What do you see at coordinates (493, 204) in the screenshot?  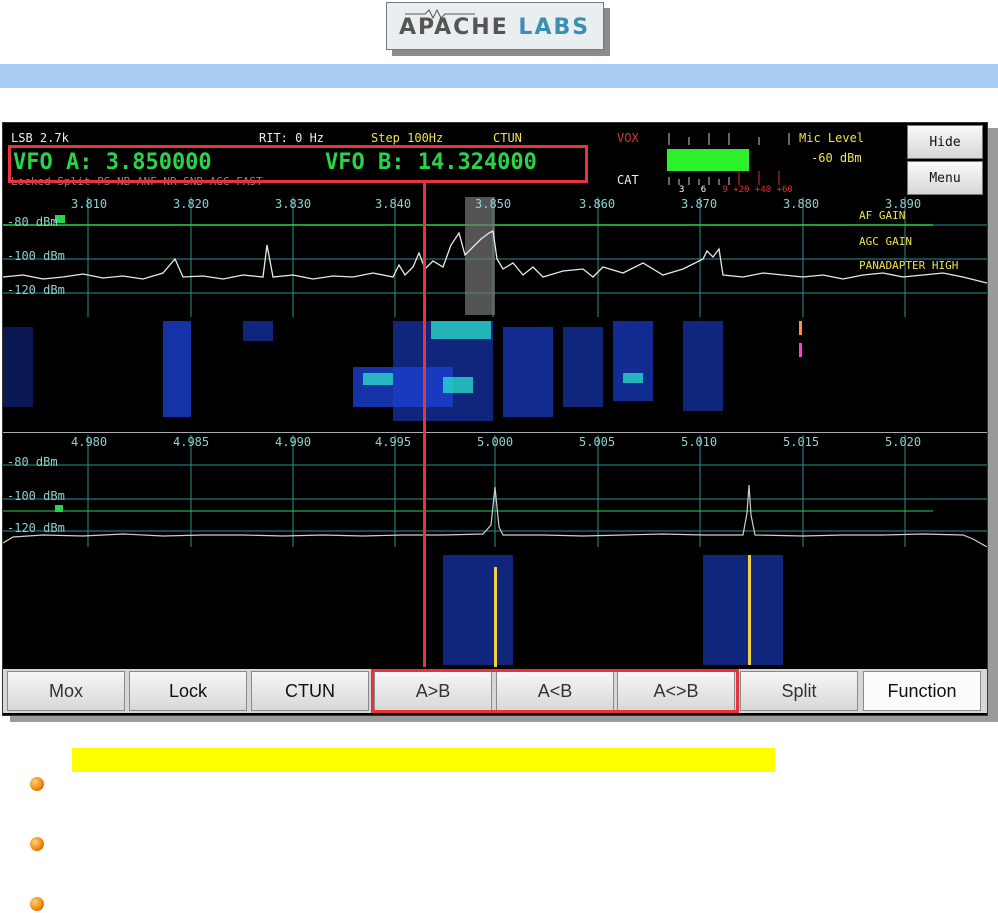 I see `p1-freq-tick: 3.850` at bounding box center [493, 204].